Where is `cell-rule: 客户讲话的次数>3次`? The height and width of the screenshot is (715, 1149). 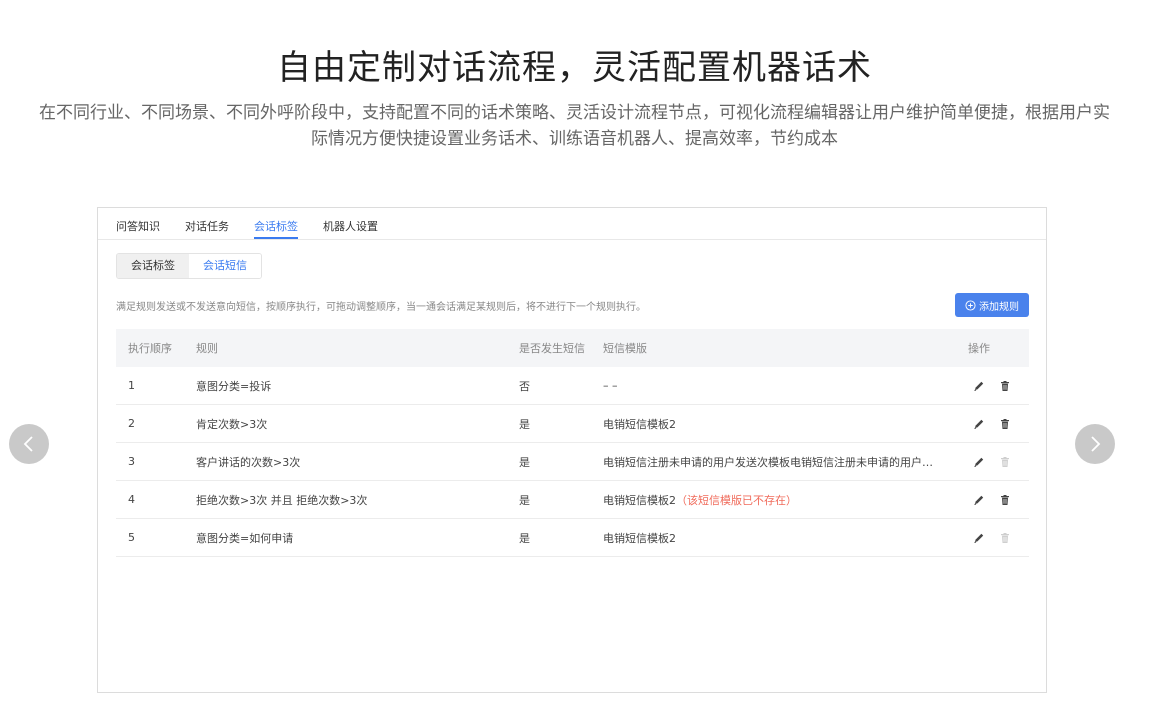
cell-rule: 客户讲话的次数>3次 is located at coordinates (248, 462).